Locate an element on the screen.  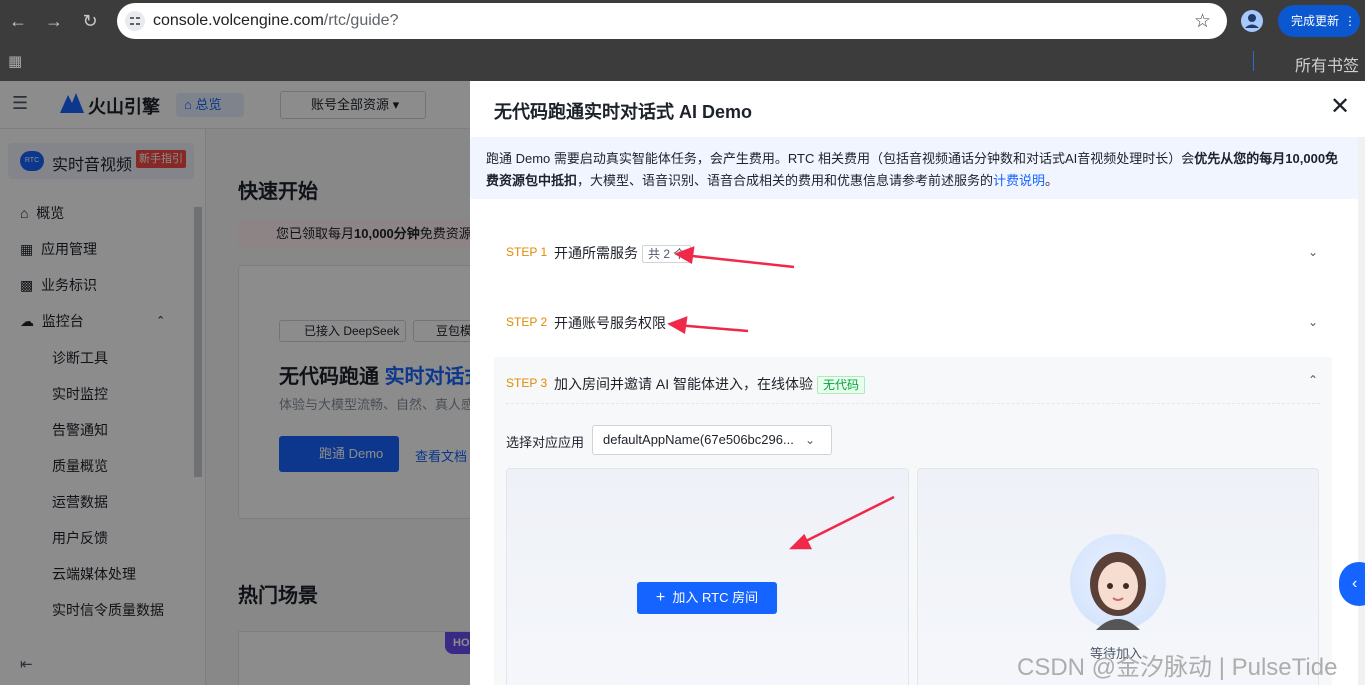
arrow-step2-head is located at coordinates (677, 325).